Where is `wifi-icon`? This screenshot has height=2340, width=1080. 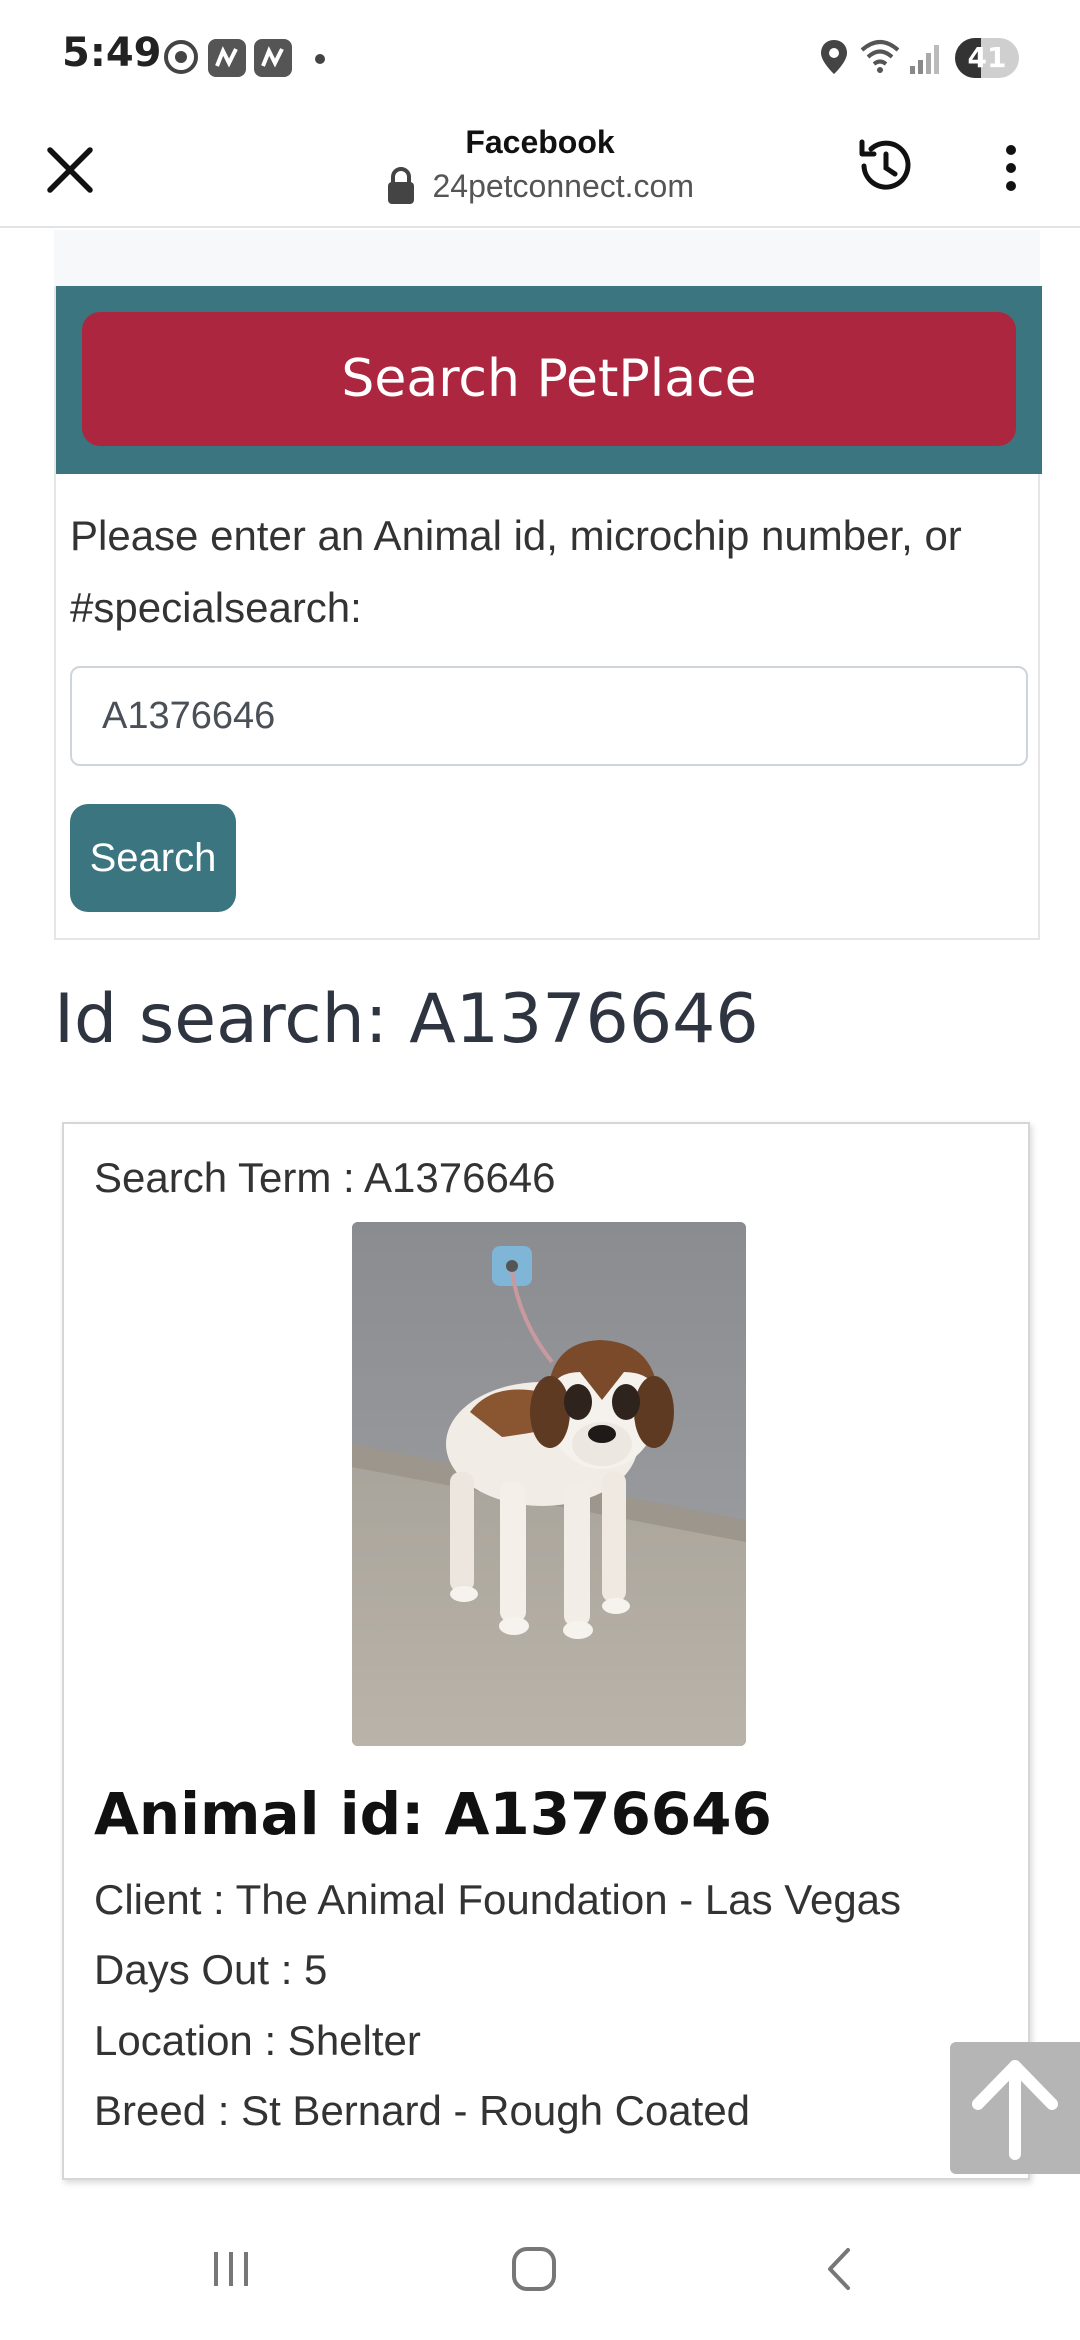 wifi-icon is located at coordinates (880, 56).